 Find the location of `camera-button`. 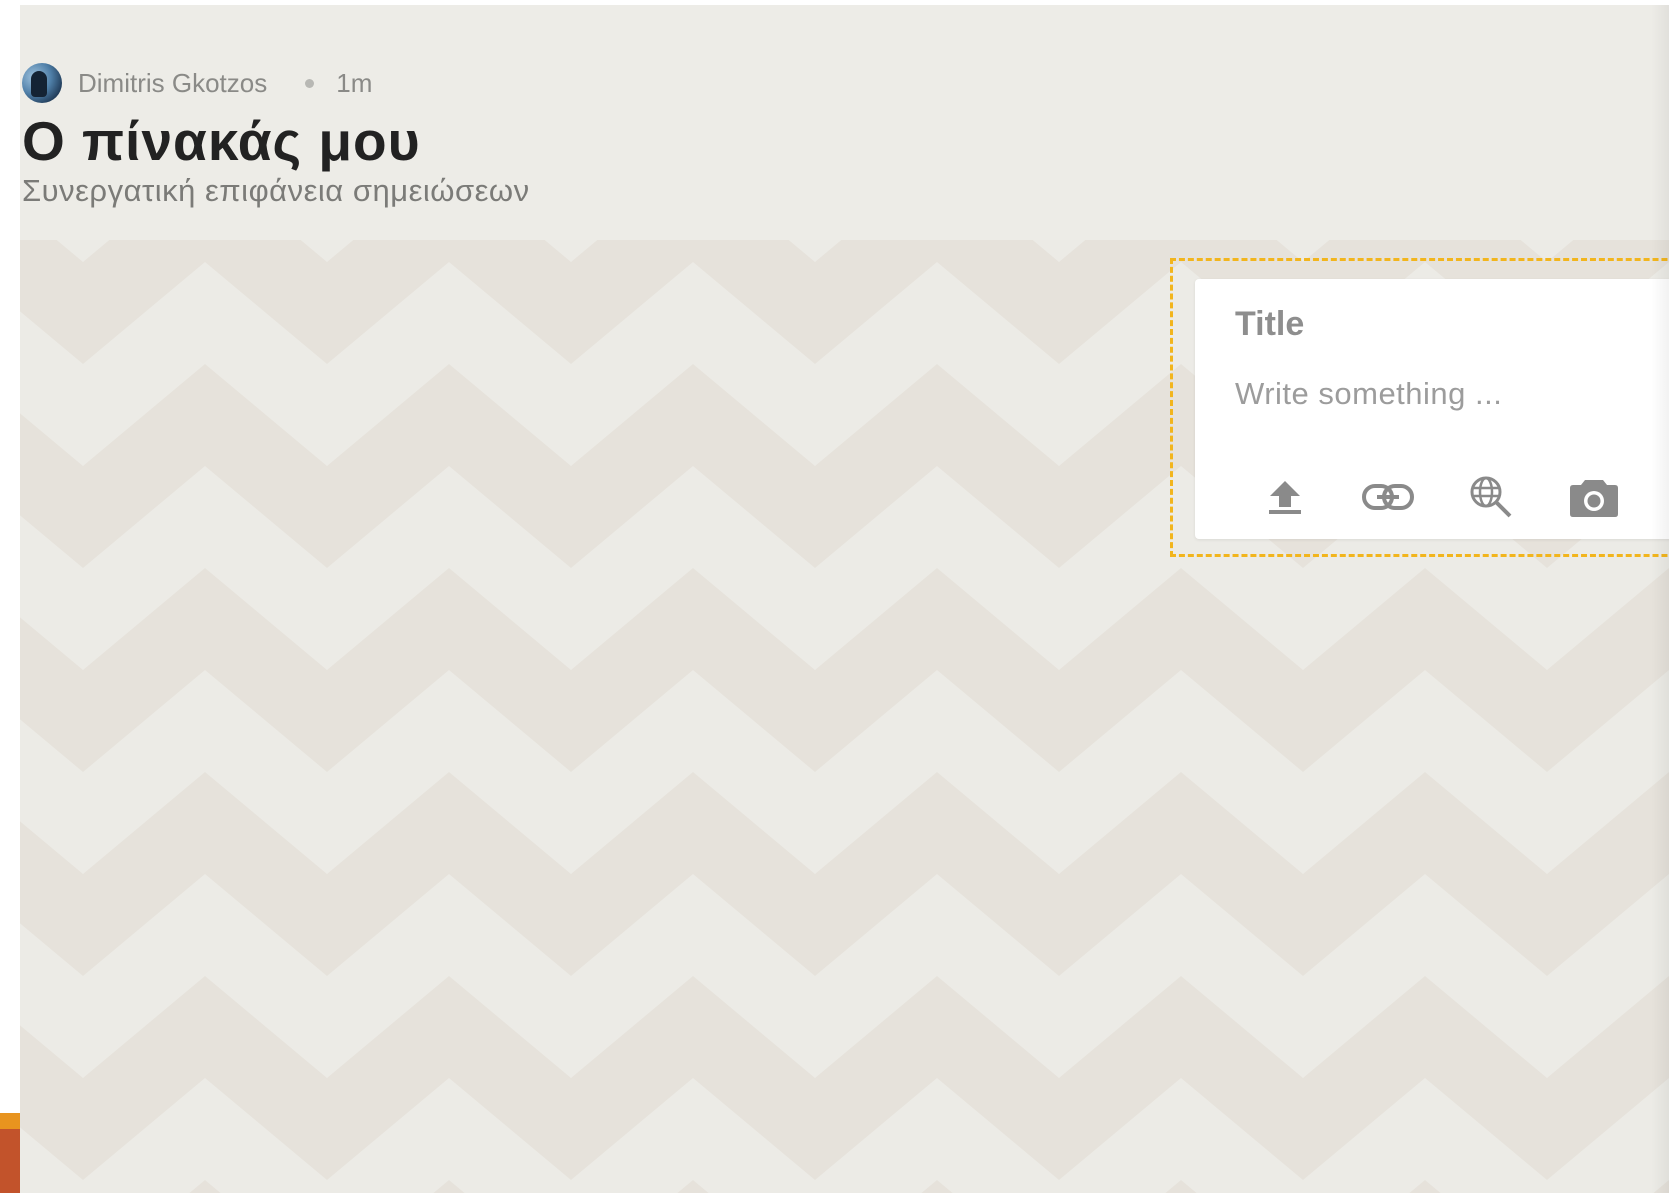

camera-button is located at coordinates (1594, 497).